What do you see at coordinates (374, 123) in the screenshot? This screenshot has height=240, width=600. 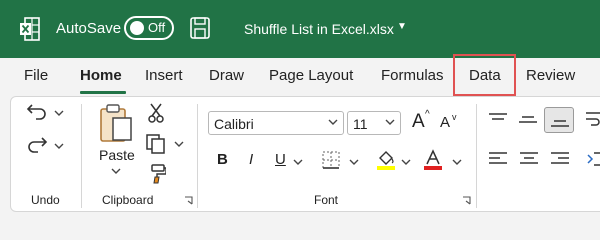 I see `font-size-dropdown: 11` at bounding box center [374, 123].